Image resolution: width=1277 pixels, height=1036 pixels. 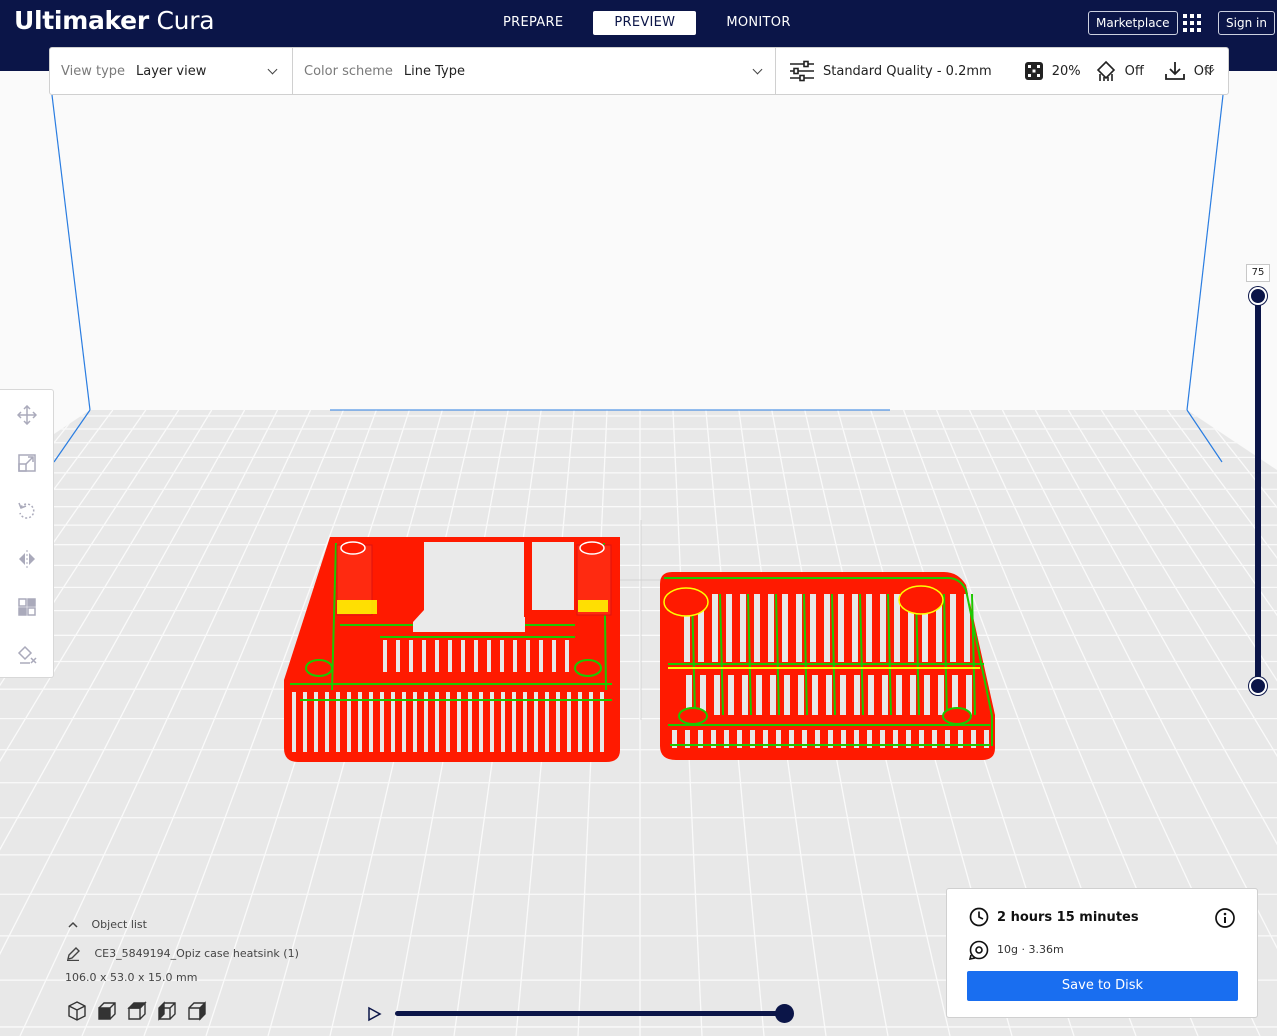 I want to click on layer-slider-lower-handle, so click(x=1258, y=686).